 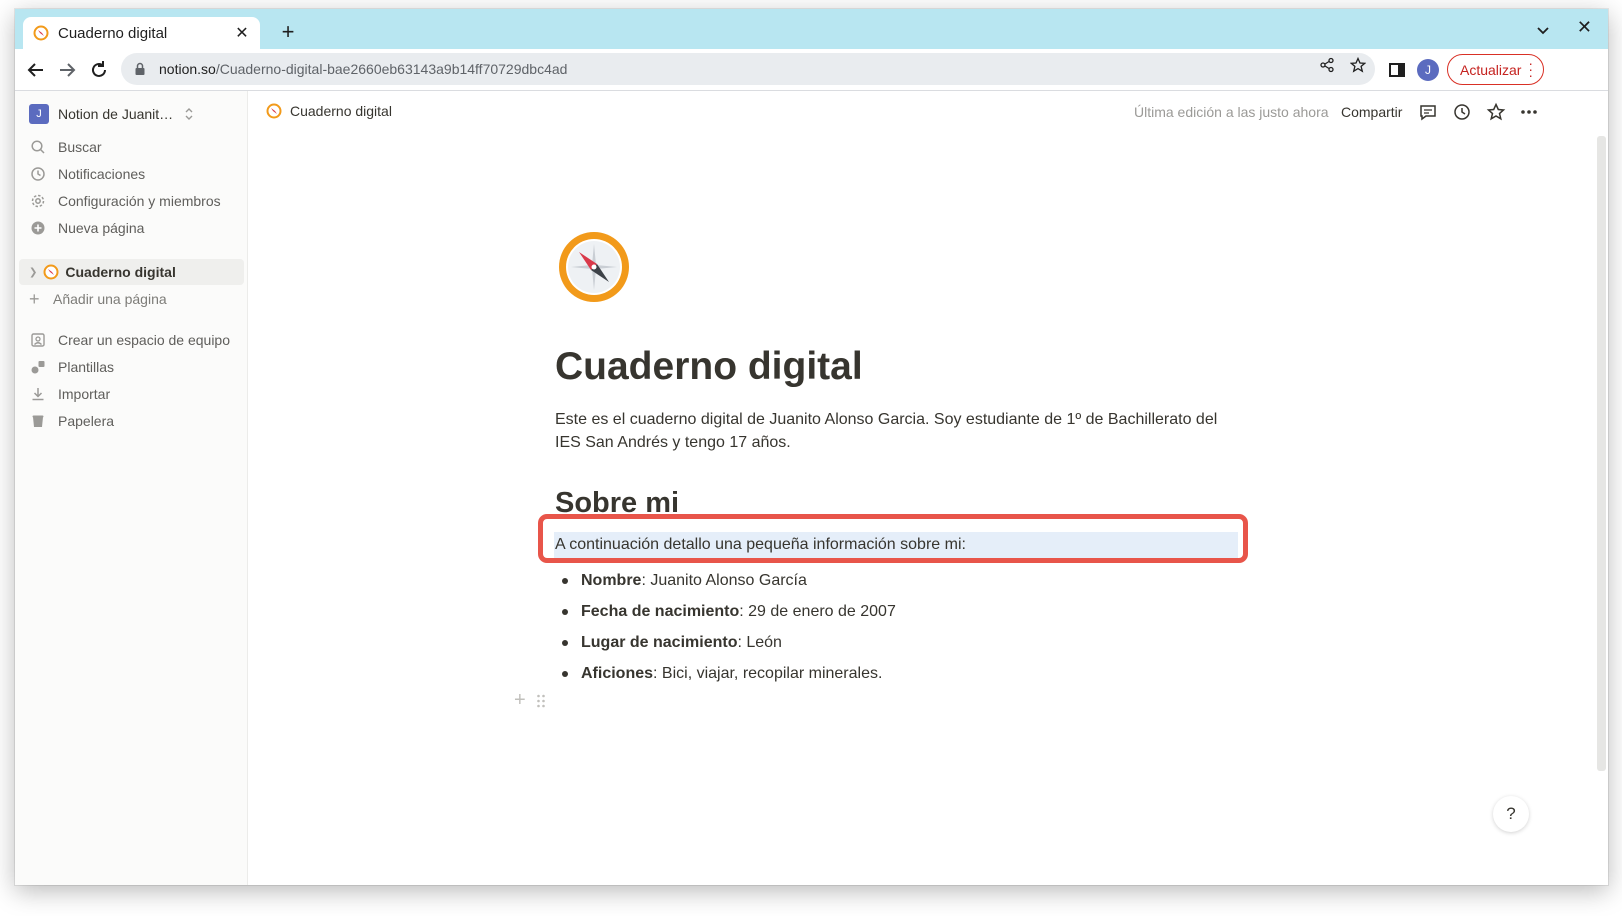 What do you see at coordinates (341, 111) in the screenshot?
I see `breadcrumb-label: Cuaderno digital` at bounding box center [341, 111].